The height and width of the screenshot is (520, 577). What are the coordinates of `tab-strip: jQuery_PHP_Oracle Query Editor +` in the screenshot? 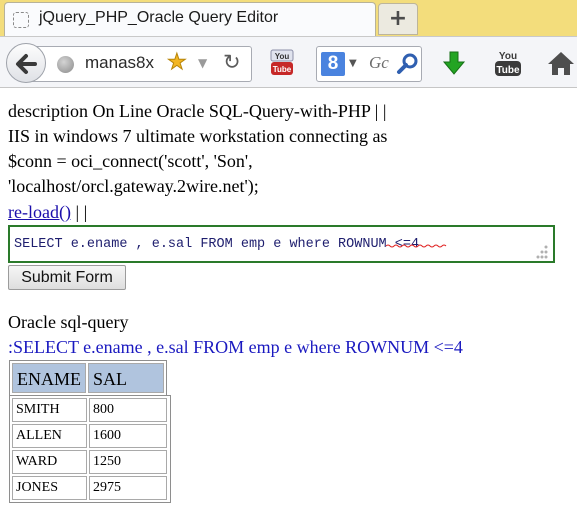 It's located at (288, 18).